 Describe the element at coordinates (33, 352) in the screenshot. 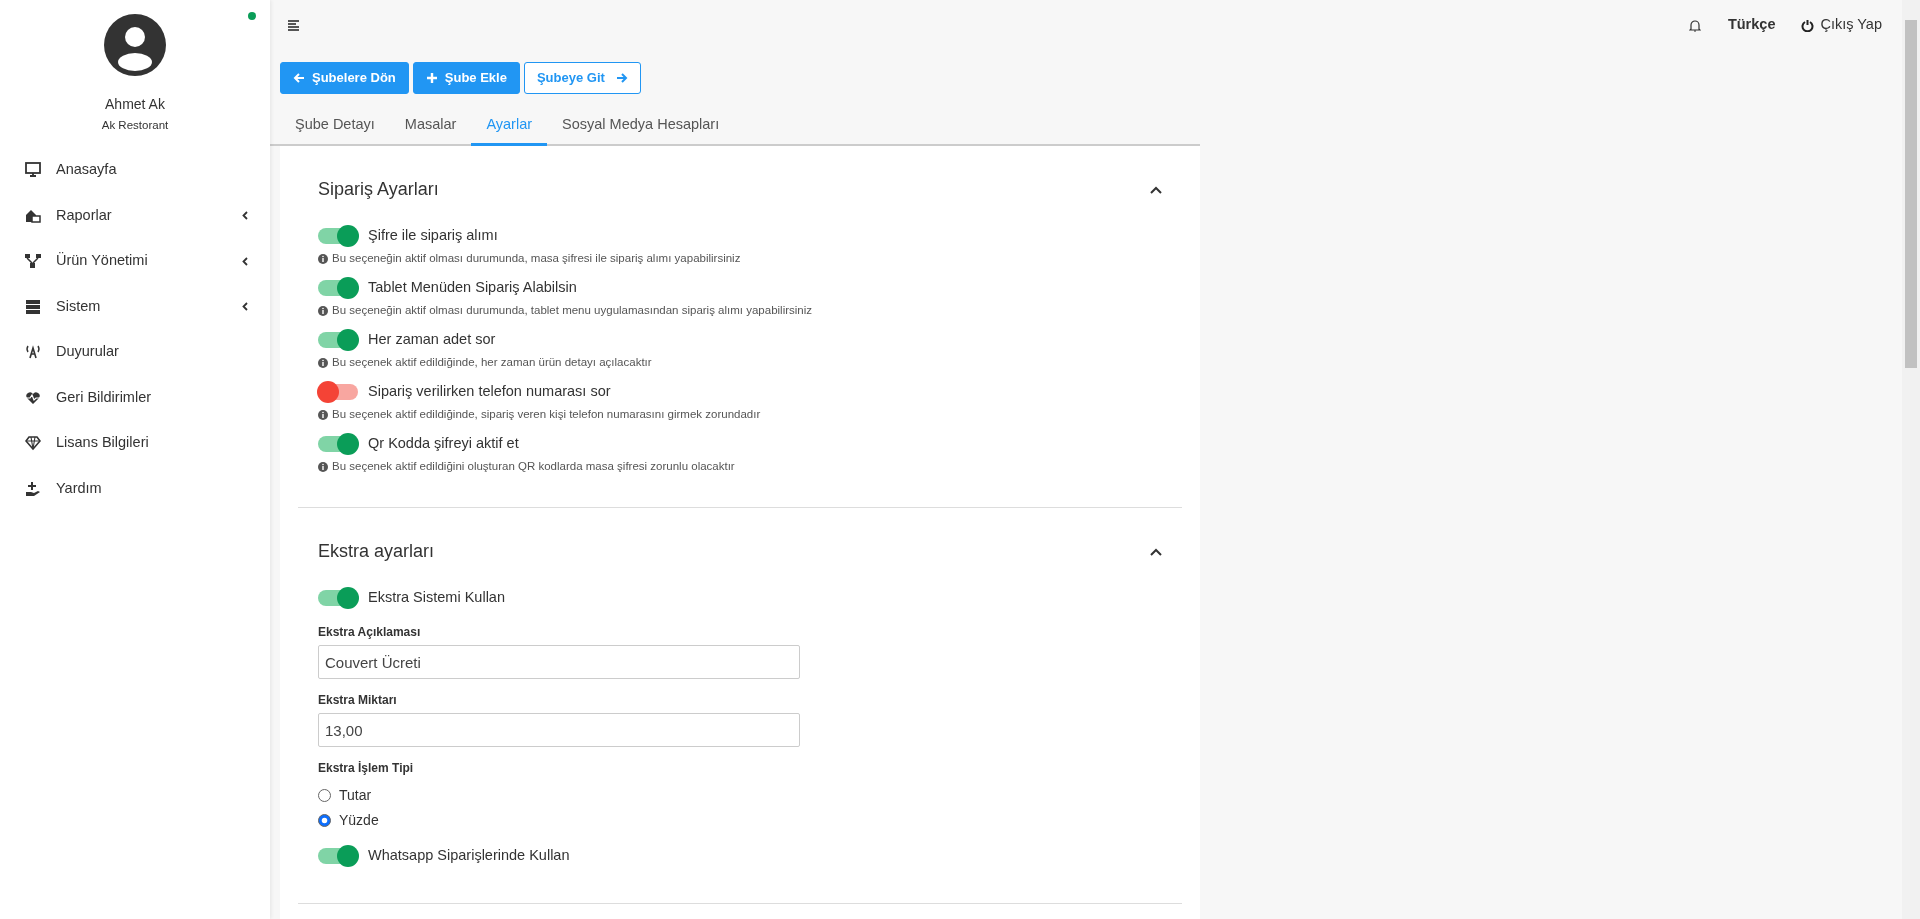

I see `antenna-icon` at that location.